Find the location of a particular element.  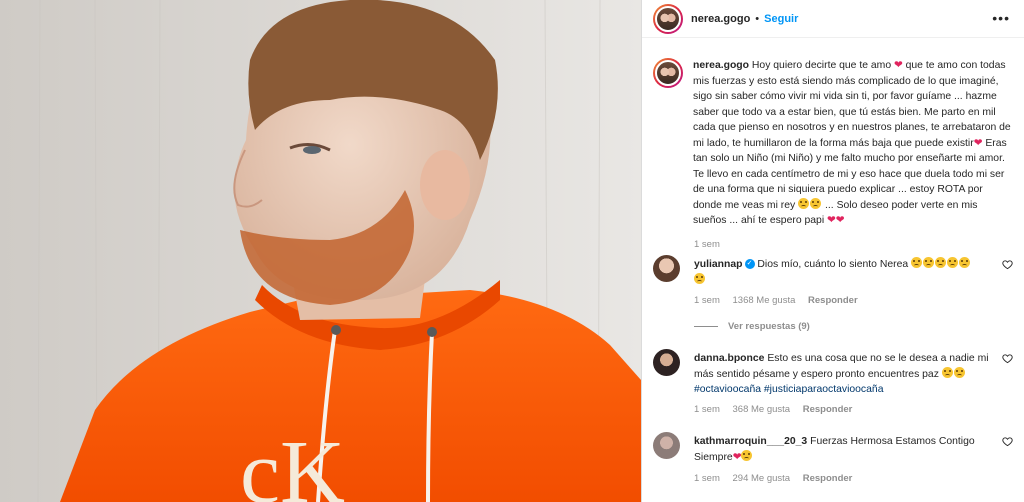

more-options-icon: ••• is located at coordinates (1001, 18).